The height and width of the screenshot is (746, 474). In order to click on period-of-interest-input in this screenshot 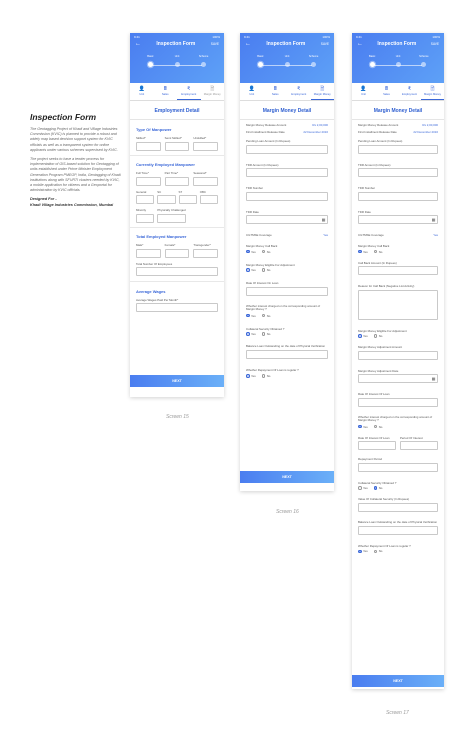, I will do `click(419, 446)`.